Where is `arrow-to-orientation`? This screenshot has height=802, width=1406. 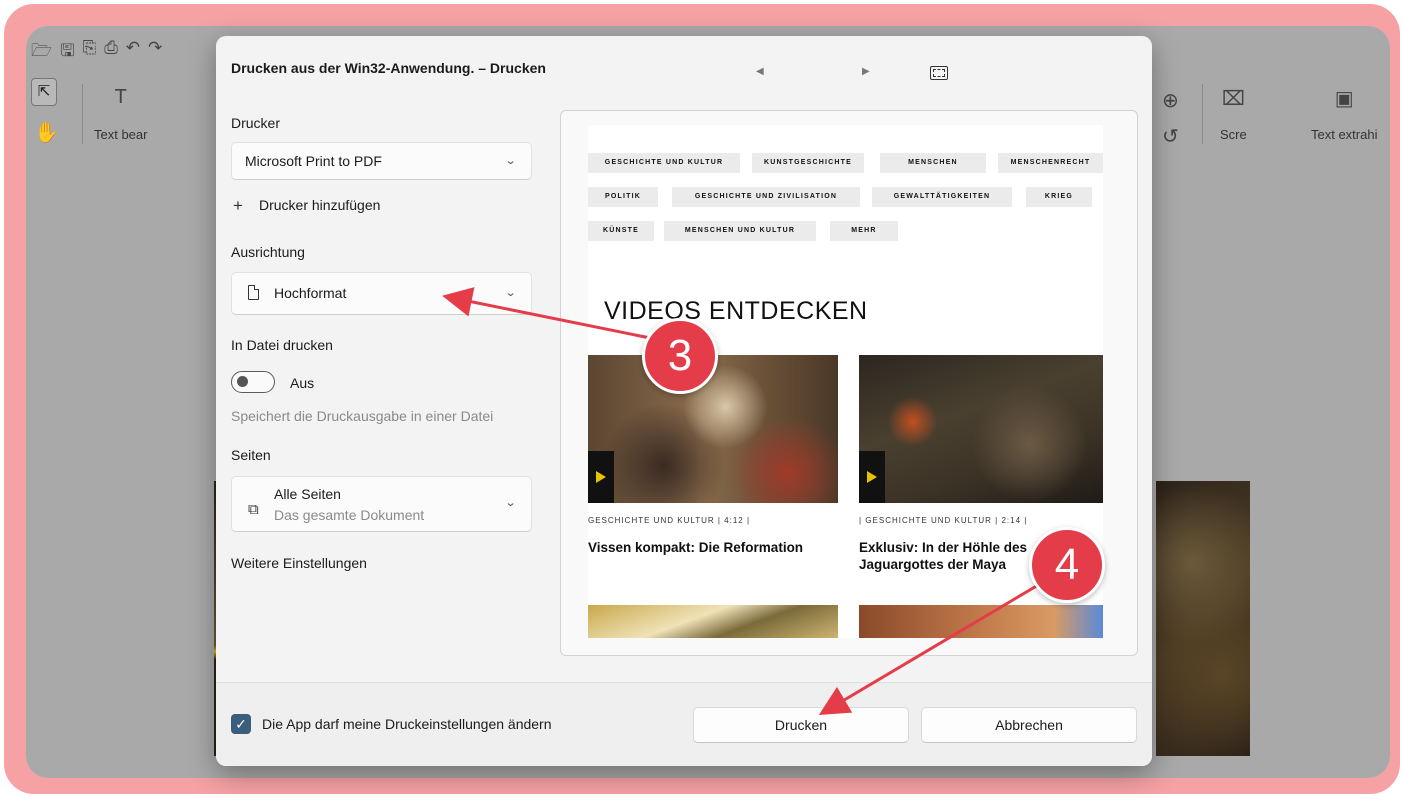 arrow-to-orientation is located at coordinates (551, 314).